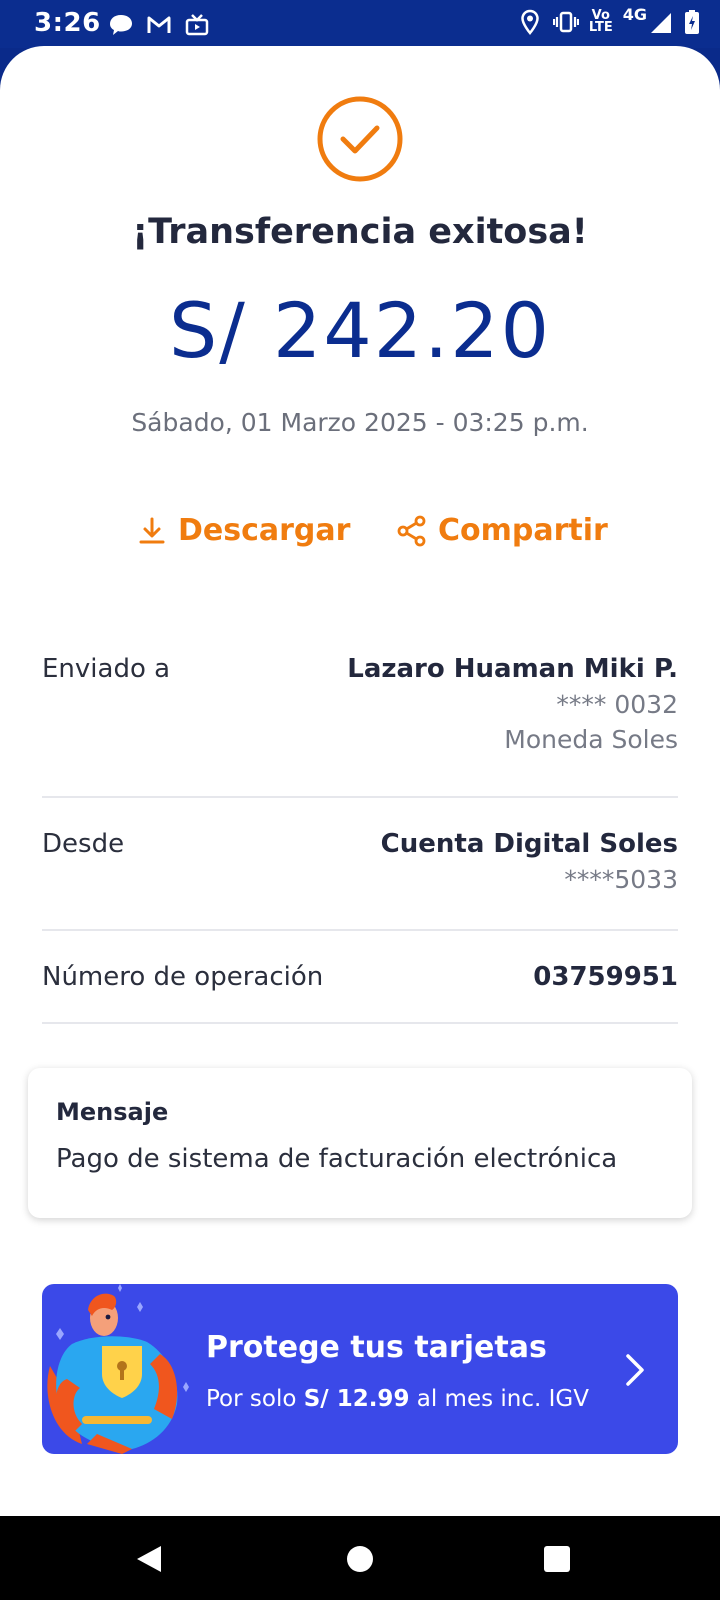 This screenshot has width=720, height=1600. I want to click on download-label: Descargar, so click(264, 530).